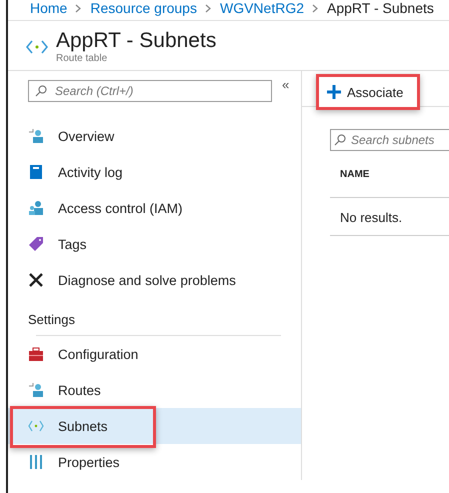 The height and width of the screenshot is (493, 449). What do you see at coordinates (380, 8) in the screenshot?
I see `breadcrumb-link: AppRT - Subnets` at bounding box center [380, 8].